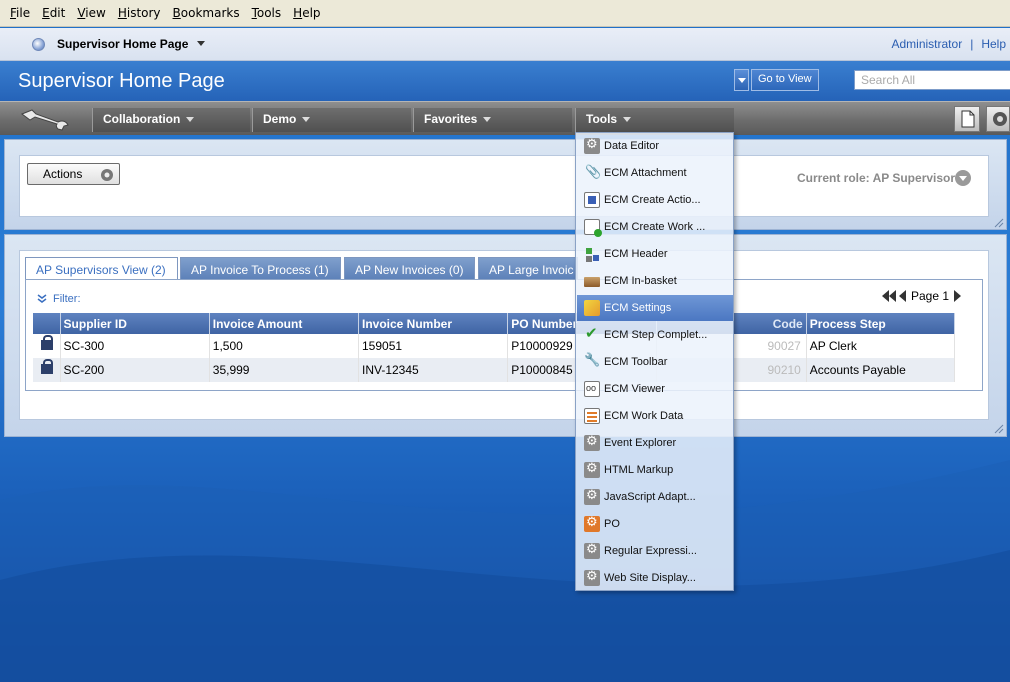  What do you see at coordinates (602, 119) in the screenshot?
I see `nav-tools-label: Tools` at bounding box center [602, 119].